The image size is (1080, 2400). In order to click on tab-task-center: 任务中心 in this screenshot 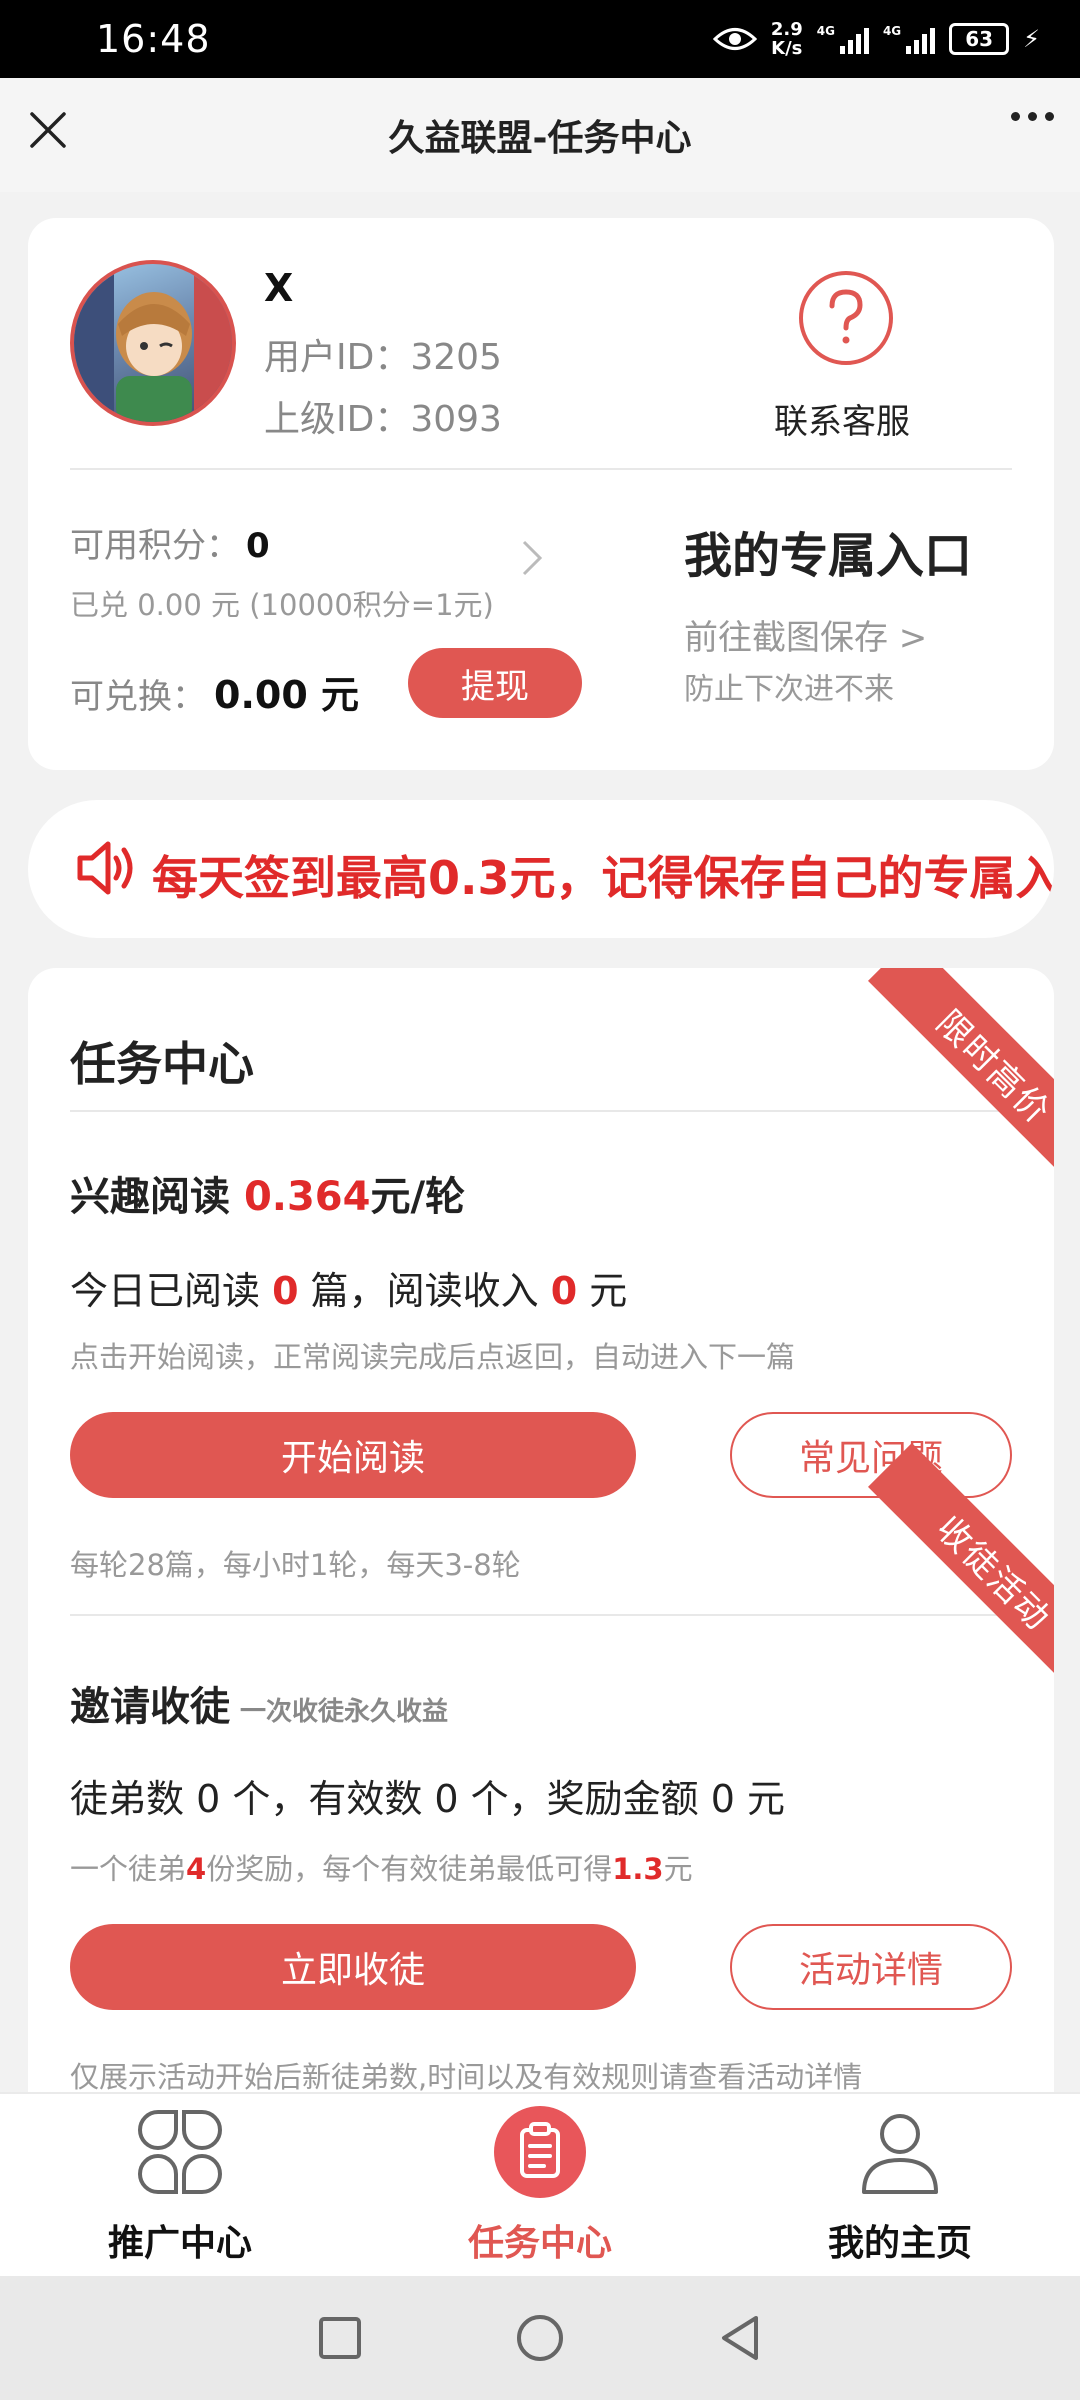, I will do `click(540, 2185)`.